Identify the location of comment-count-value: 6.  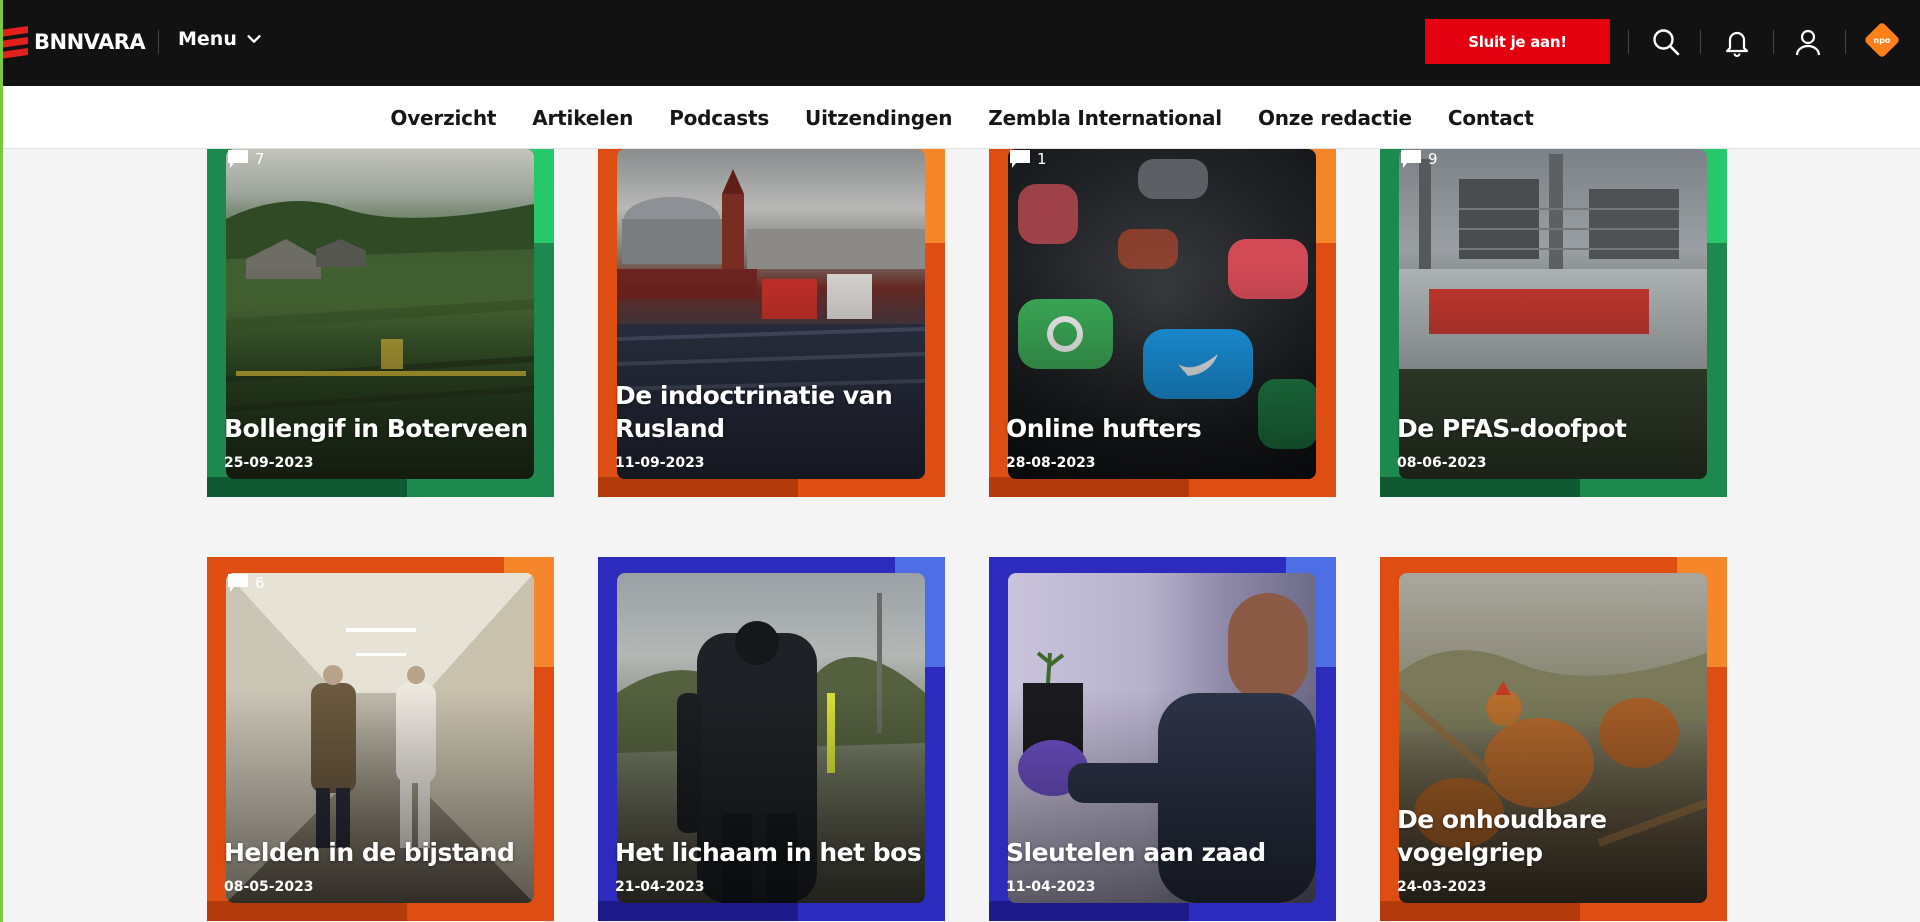
(260, 583).